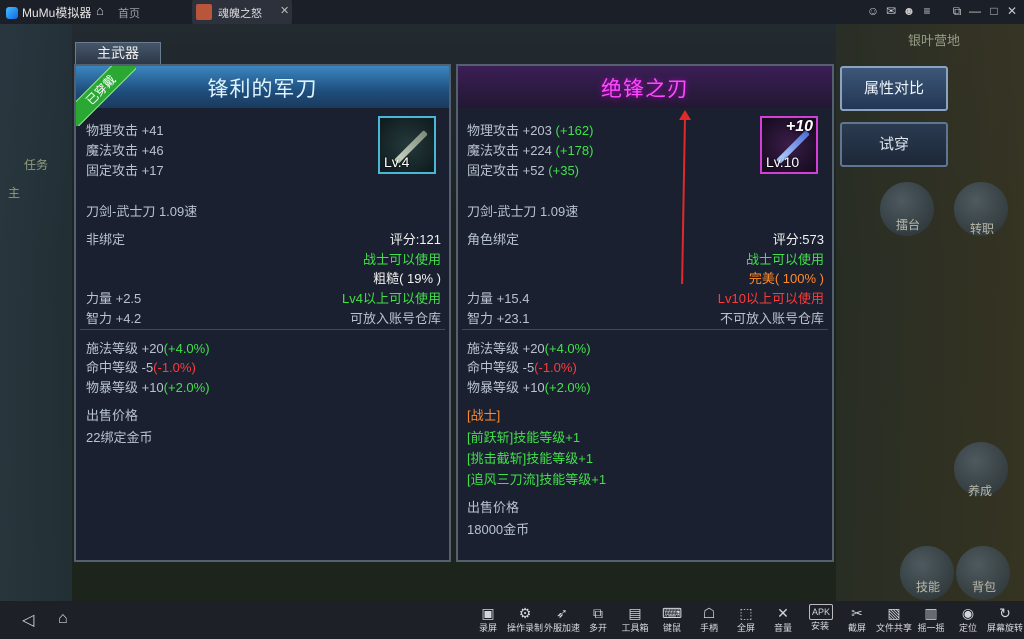 The image size is (1024, 639). I want to click on left-extra-cast: 施法等级 +20(+4.0%), so click(148, 347).